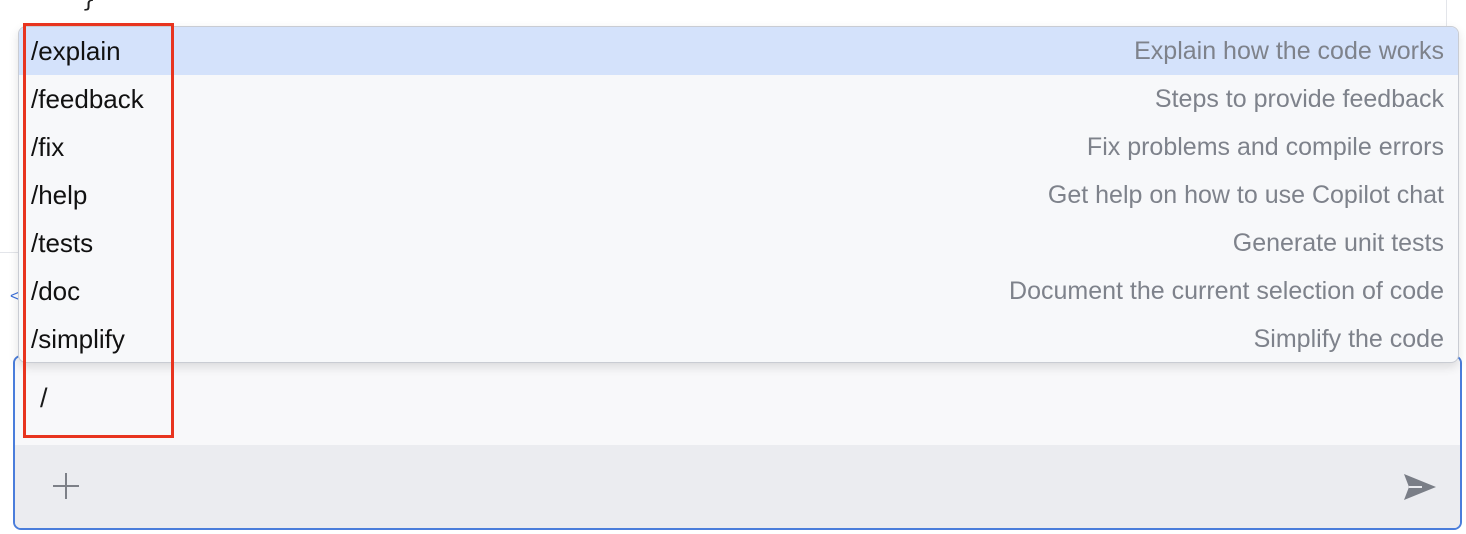 The height and width of the screenshot is (534, 1466). What do you see at coordinates (78, 338) in the screenshot?
I see `command-name: /simplify` at bounding box center [78, 338].